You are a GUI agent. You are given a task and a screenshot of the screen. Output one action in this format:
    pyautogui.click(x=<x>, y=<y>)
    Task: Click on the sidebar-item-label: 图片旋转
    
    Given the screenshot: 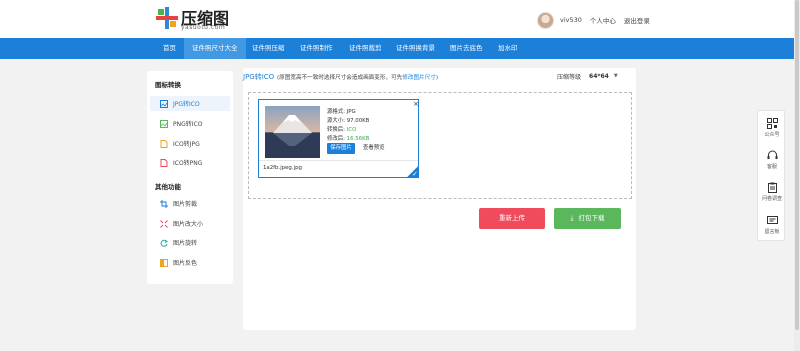 What is the action you would take?
    pyautogui.click(x=185, y=243)
    